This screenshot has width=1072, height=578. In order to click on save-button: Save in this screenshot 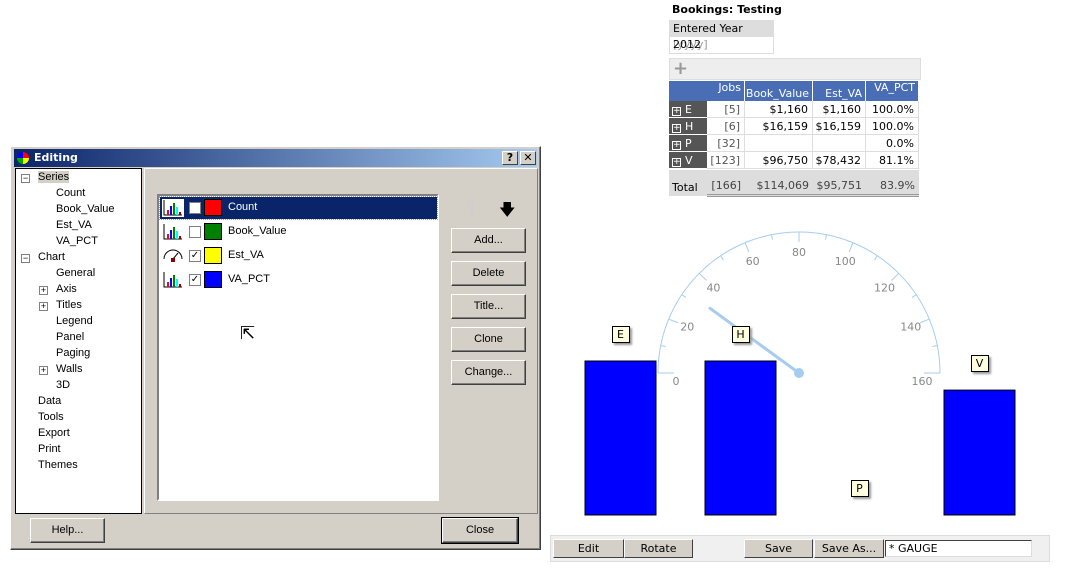, I will do `click(778, 548)`.